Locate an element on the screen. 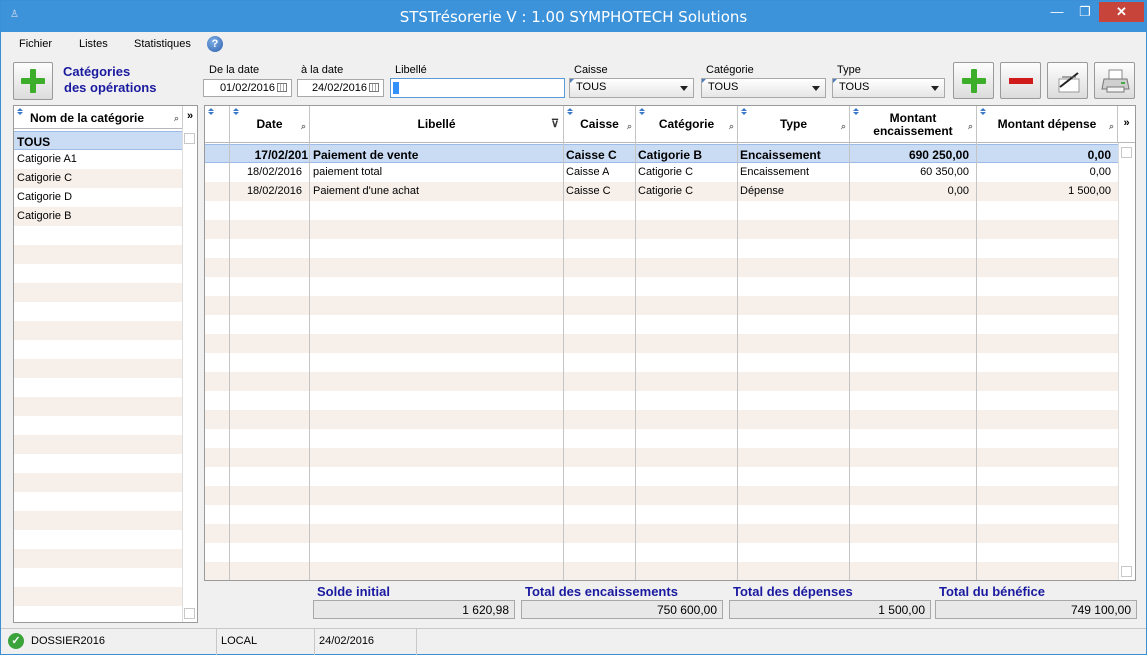 The image size is (1147, 655). column-header-libelle: Libellé ⊽ is located at coordinates (437, 124).